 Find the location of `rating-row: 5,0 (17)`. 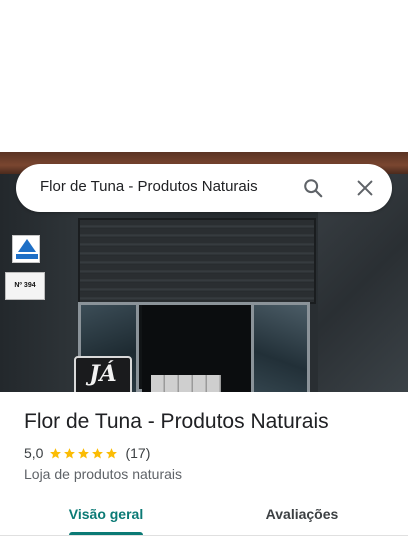

rating-row: 5,0 (17) is located at coordinates (87, 453).